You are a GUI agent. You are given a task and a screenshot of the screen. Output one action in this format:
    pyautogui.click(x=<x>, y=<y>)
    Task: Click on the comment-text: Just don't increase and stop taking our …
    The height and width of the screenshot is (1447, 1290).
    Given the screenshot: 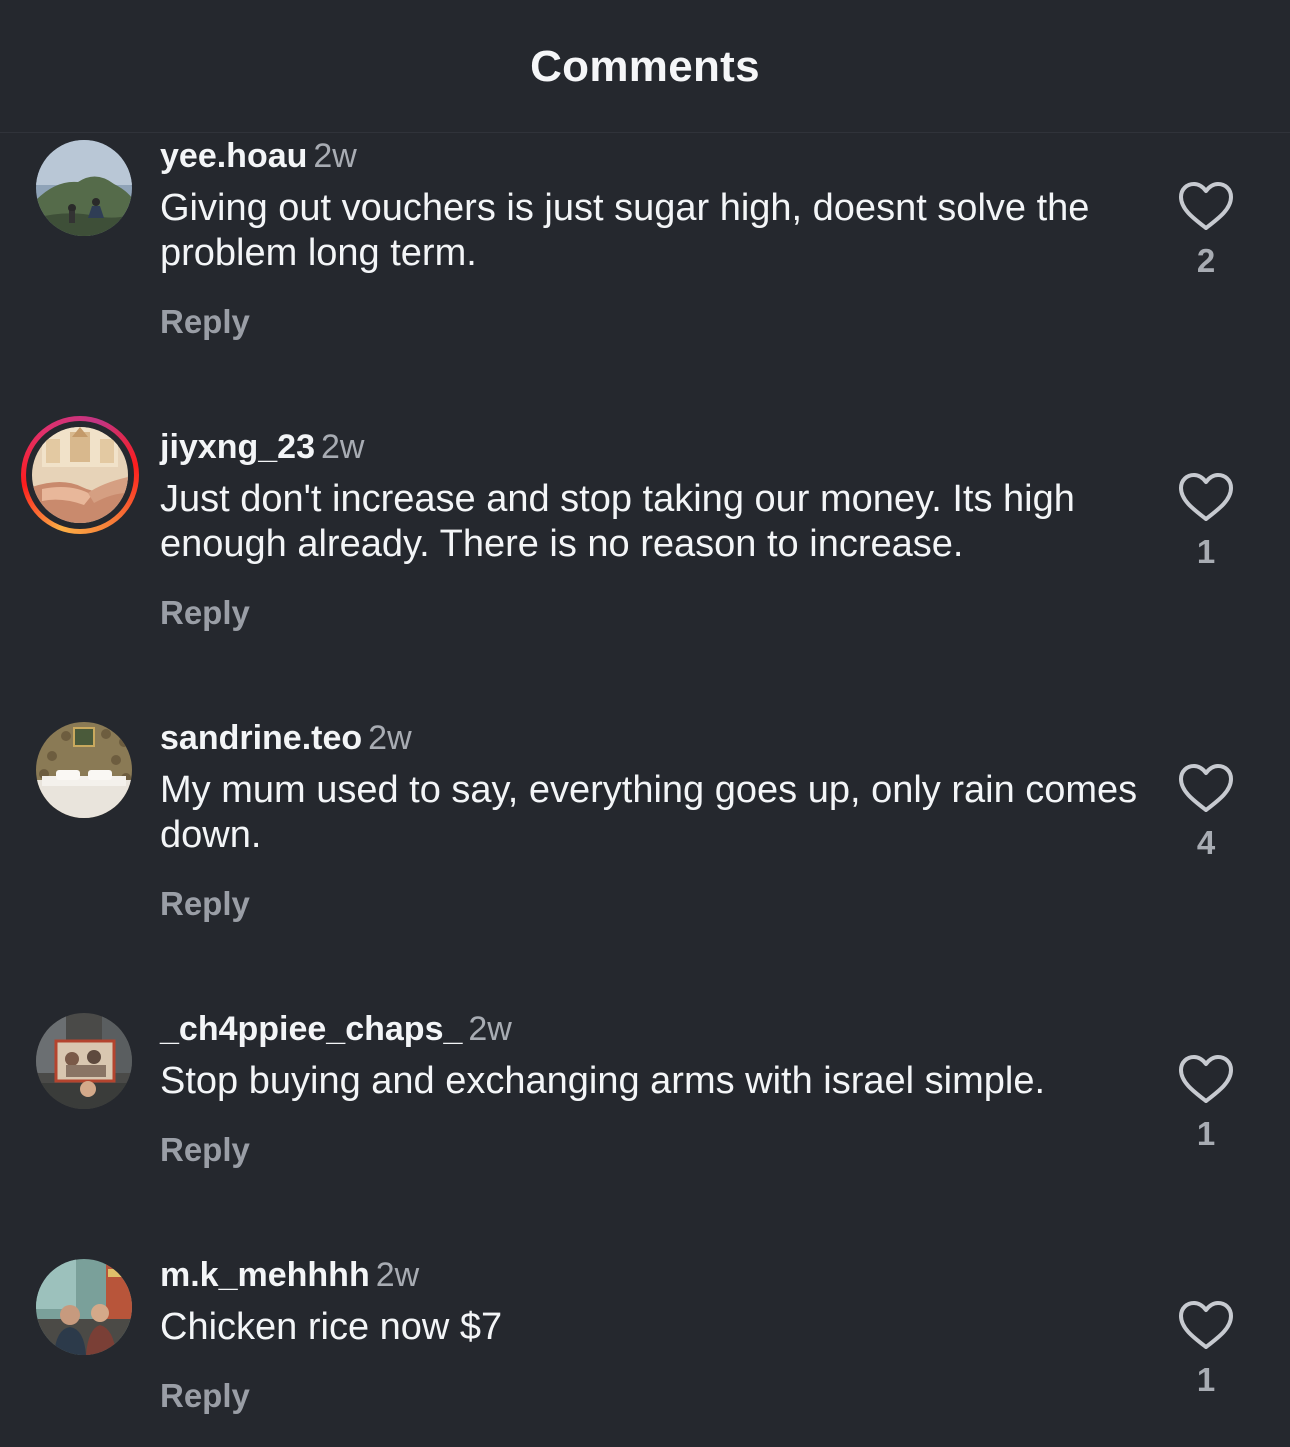 What is the action you would take?
    pyautogui.click(x=617, y=521)
    